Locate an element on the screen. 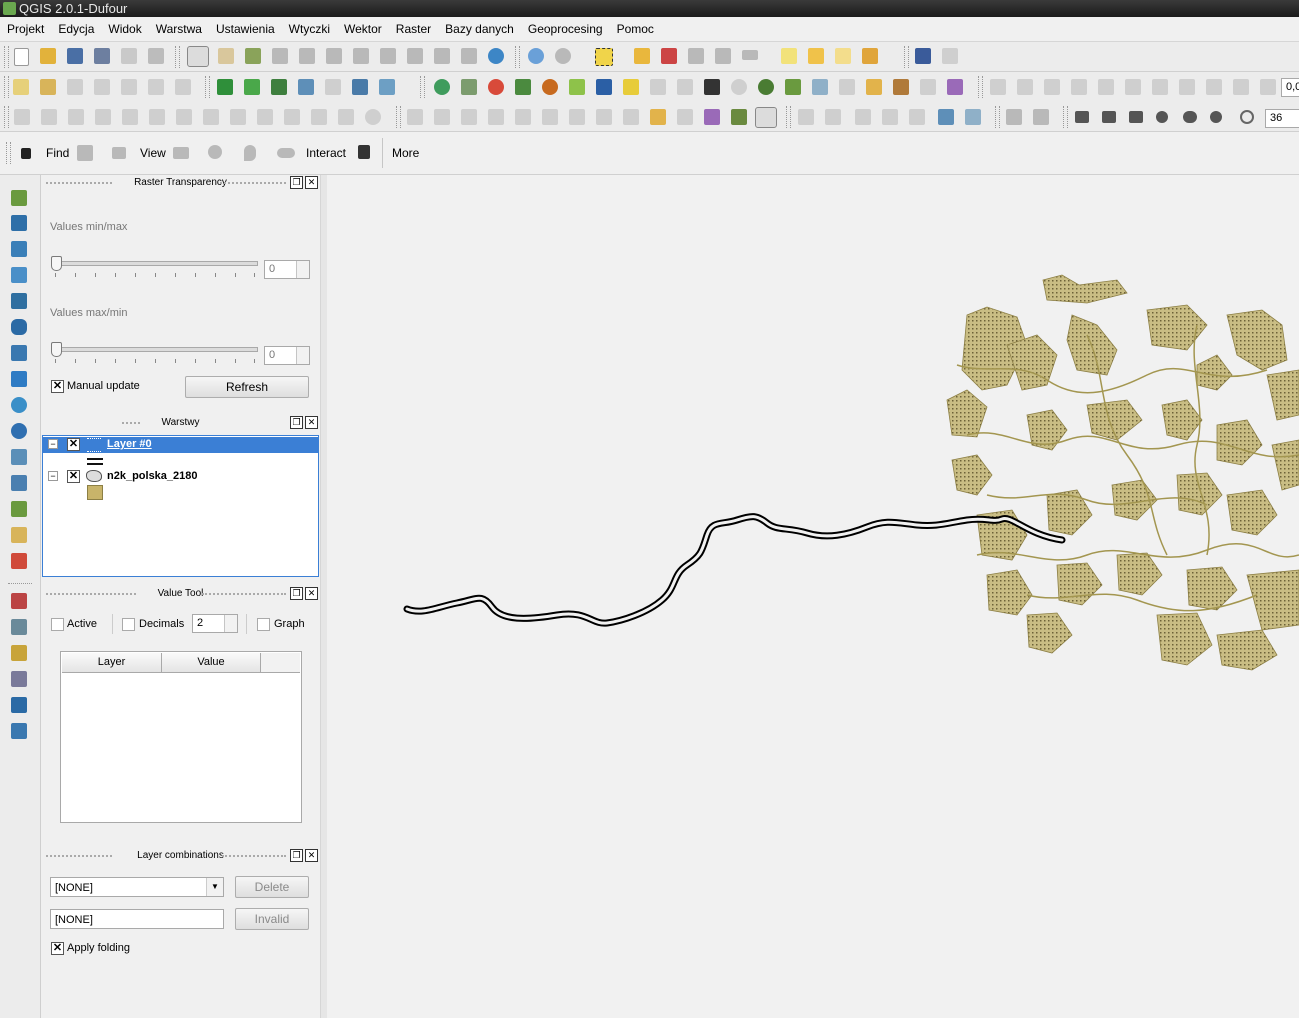 Image resolution: width=1299 pixels, height=1018 pixels. road-graph-icon is located at coordinates (685, 87).